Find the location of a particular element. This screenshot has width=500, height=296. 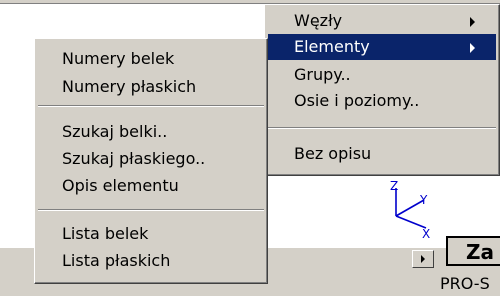

menu-item-label: Opis elementu is located at coordinates (120, 185).